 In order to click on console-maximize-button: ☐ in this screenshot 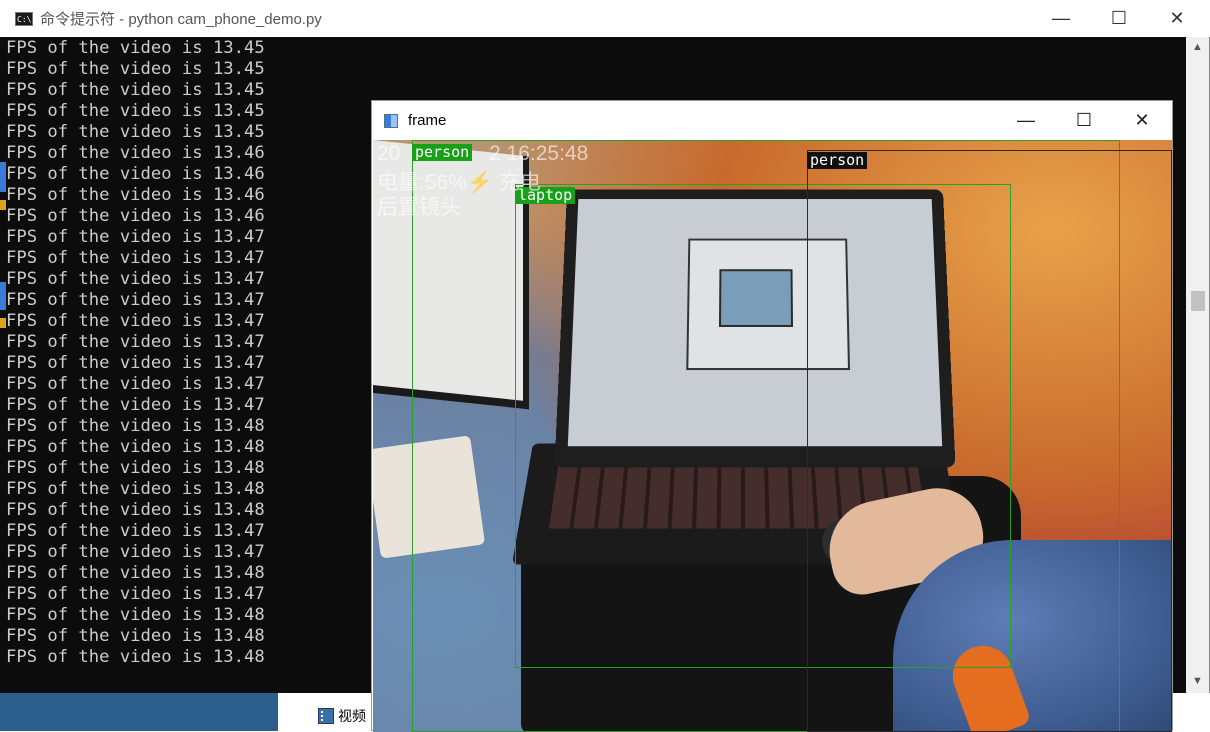, I will do `click(1119, 18)`.